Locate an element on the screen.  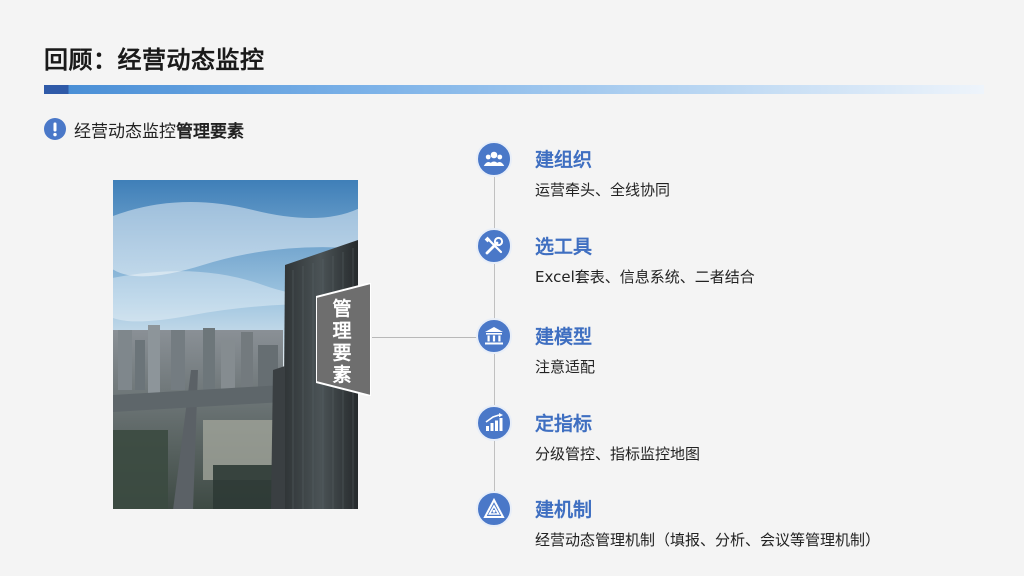
institution-icon is located at coordinates (494, 336).